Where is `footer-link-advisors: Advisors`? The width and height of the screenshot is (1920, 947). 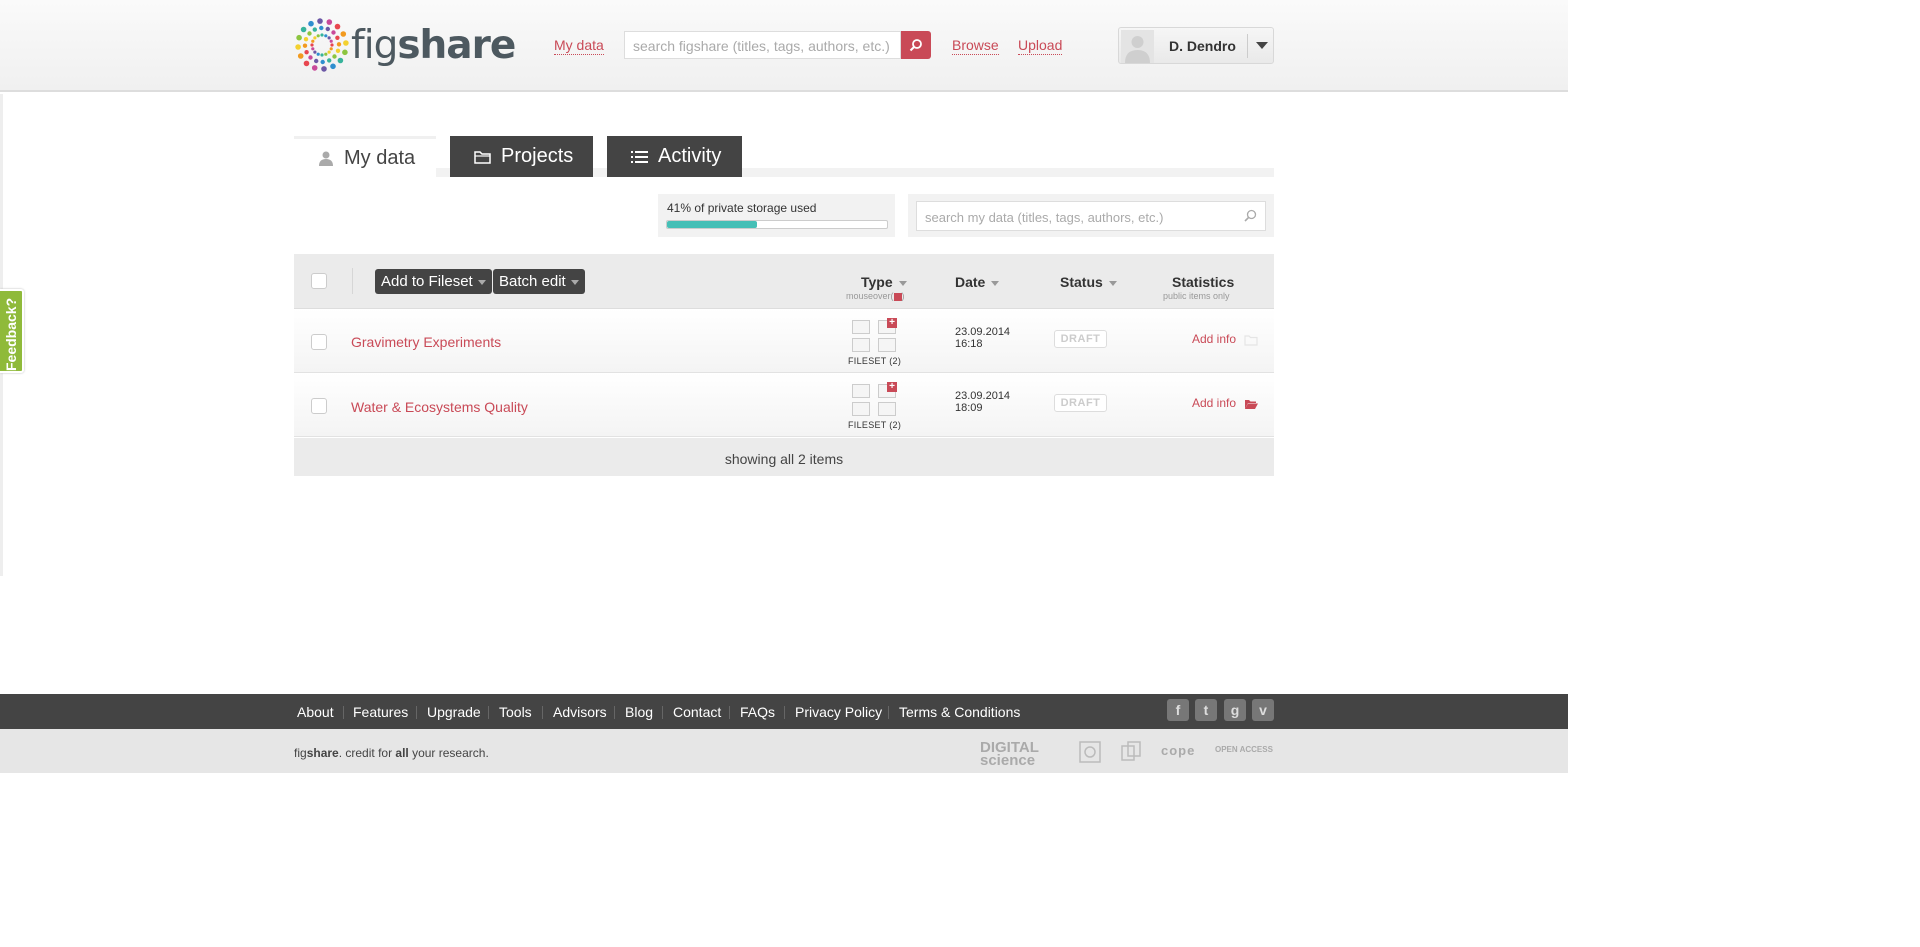 footer-link-advisors: Advisors is located at coordinates (580, 712).